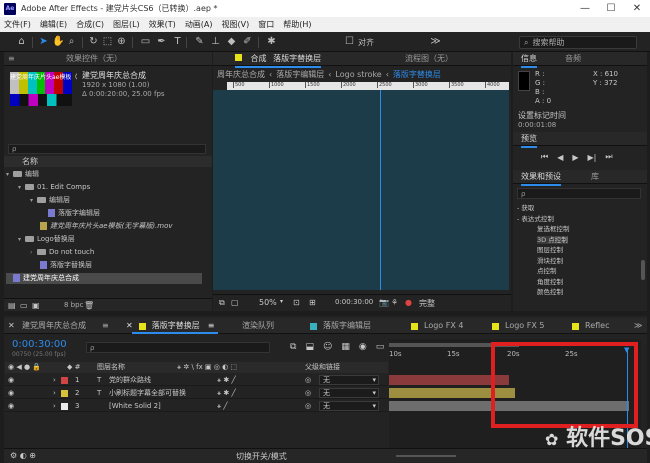  What do you see at coordinates (222, 303) in the screenshot?
I see `always-preview-icon: ⧉` at bounding box center [222, 303].